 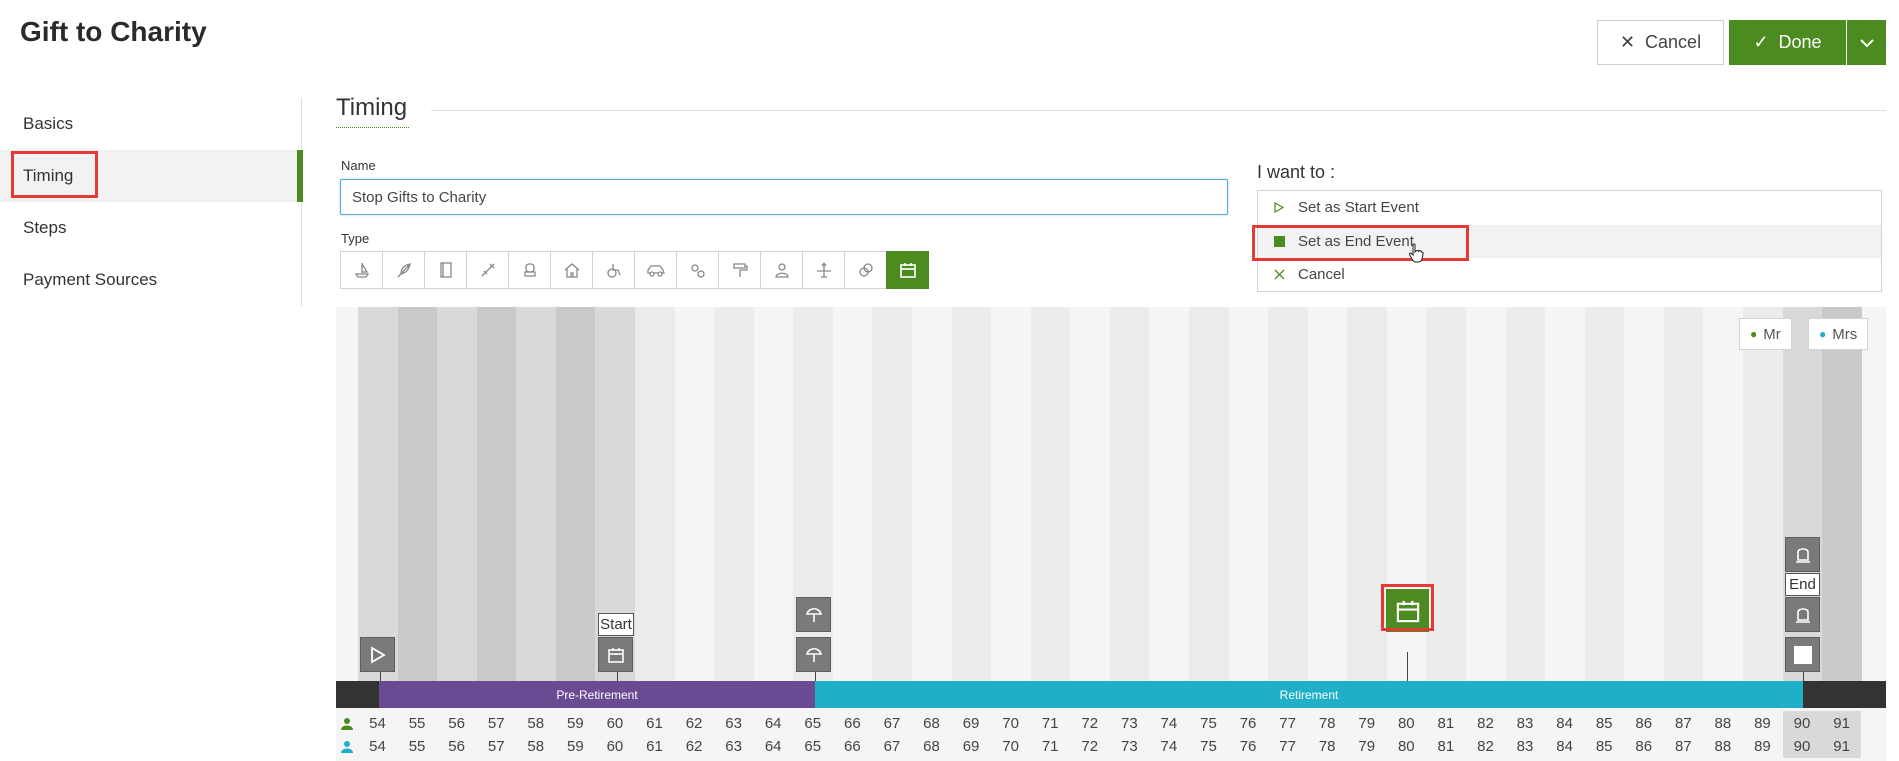 I want to click on age-cell: 78, so click(x=1327, y=746).